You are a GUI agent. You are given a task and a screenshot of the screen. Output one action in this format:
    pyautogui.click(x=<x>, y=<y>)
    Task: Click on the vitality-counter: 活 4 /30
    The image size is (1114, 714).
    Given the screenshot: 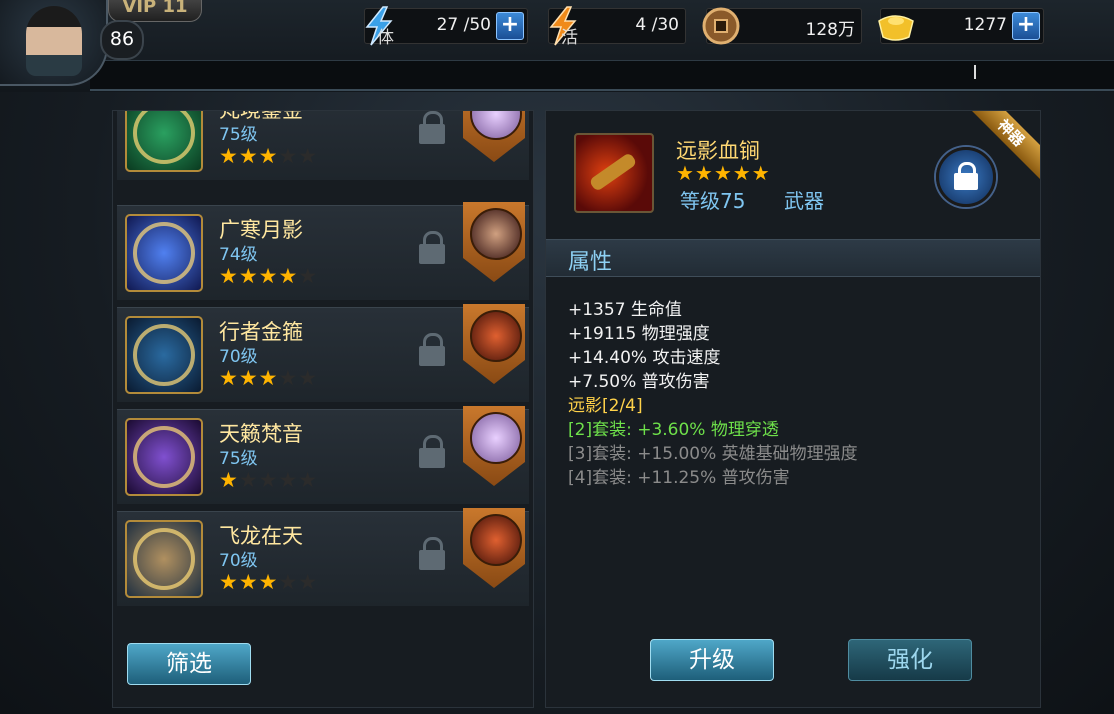 What is the action you would take?
    pyautogui.click(x=617, y=27)
    